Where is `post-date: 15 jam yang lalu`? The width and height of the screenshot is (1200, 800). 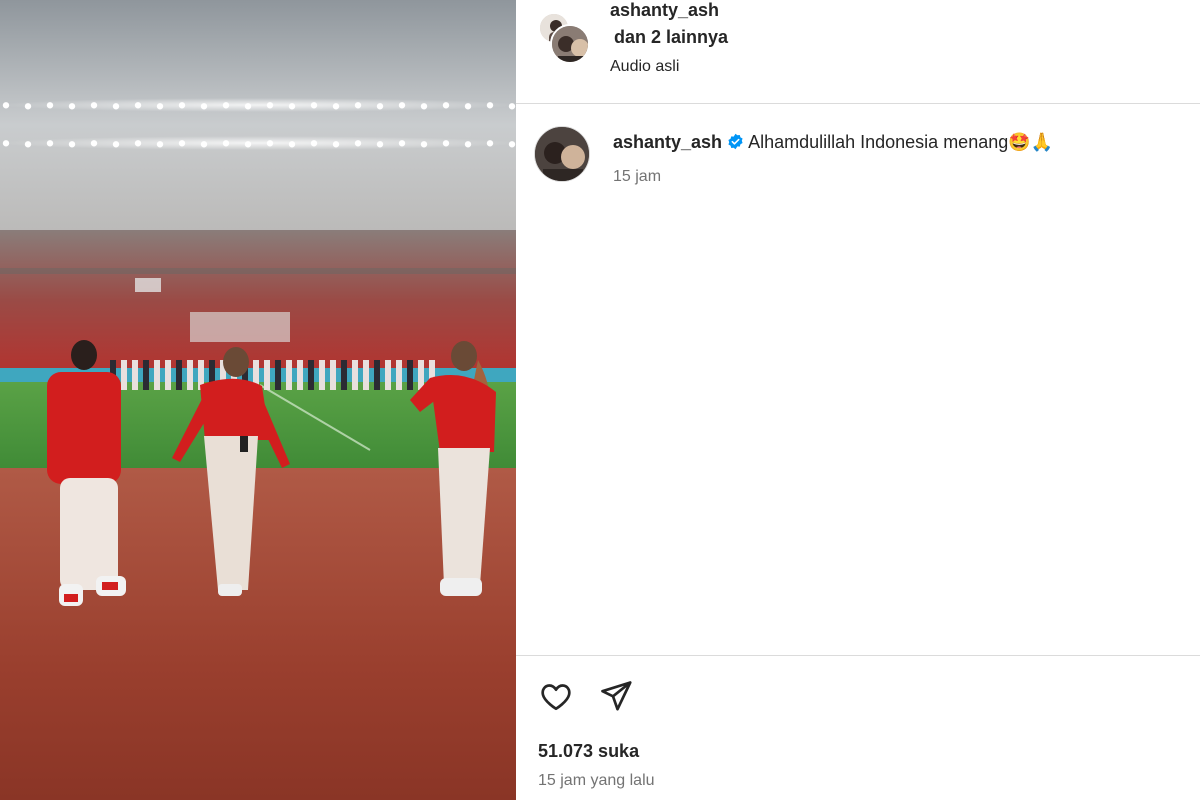 post-date: 15 jam yang lalu is located at coordinates (596, 780).